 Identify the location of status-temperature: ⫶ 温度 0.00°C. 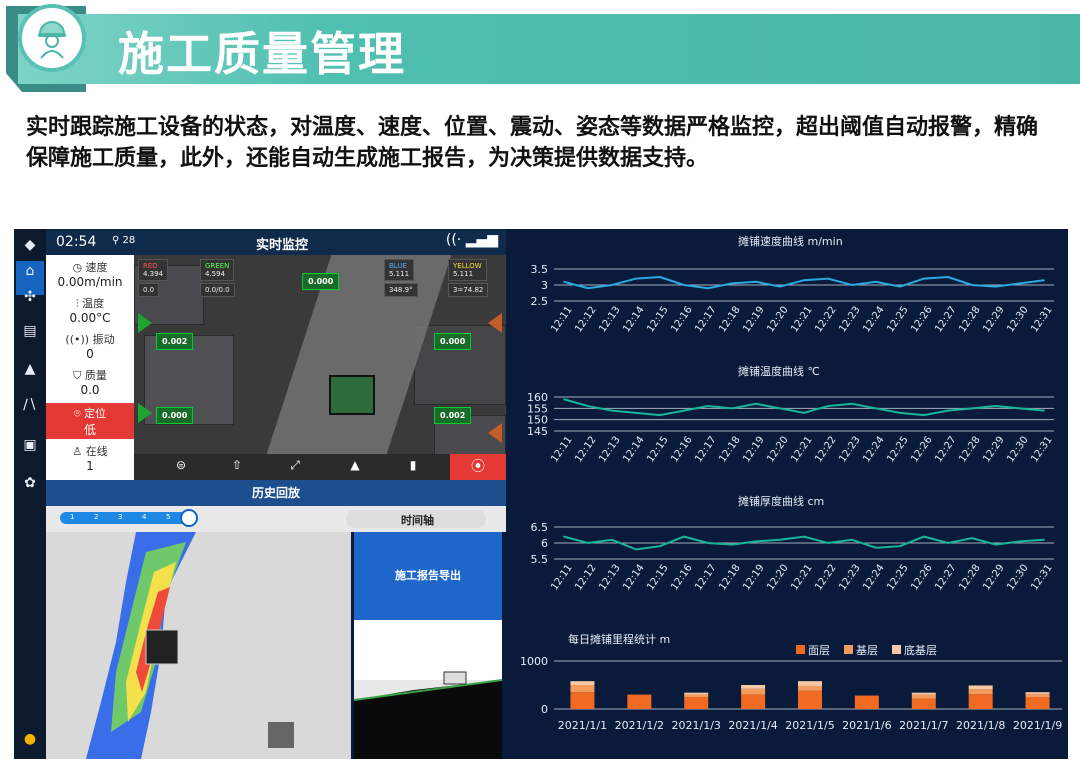
(90, 311).